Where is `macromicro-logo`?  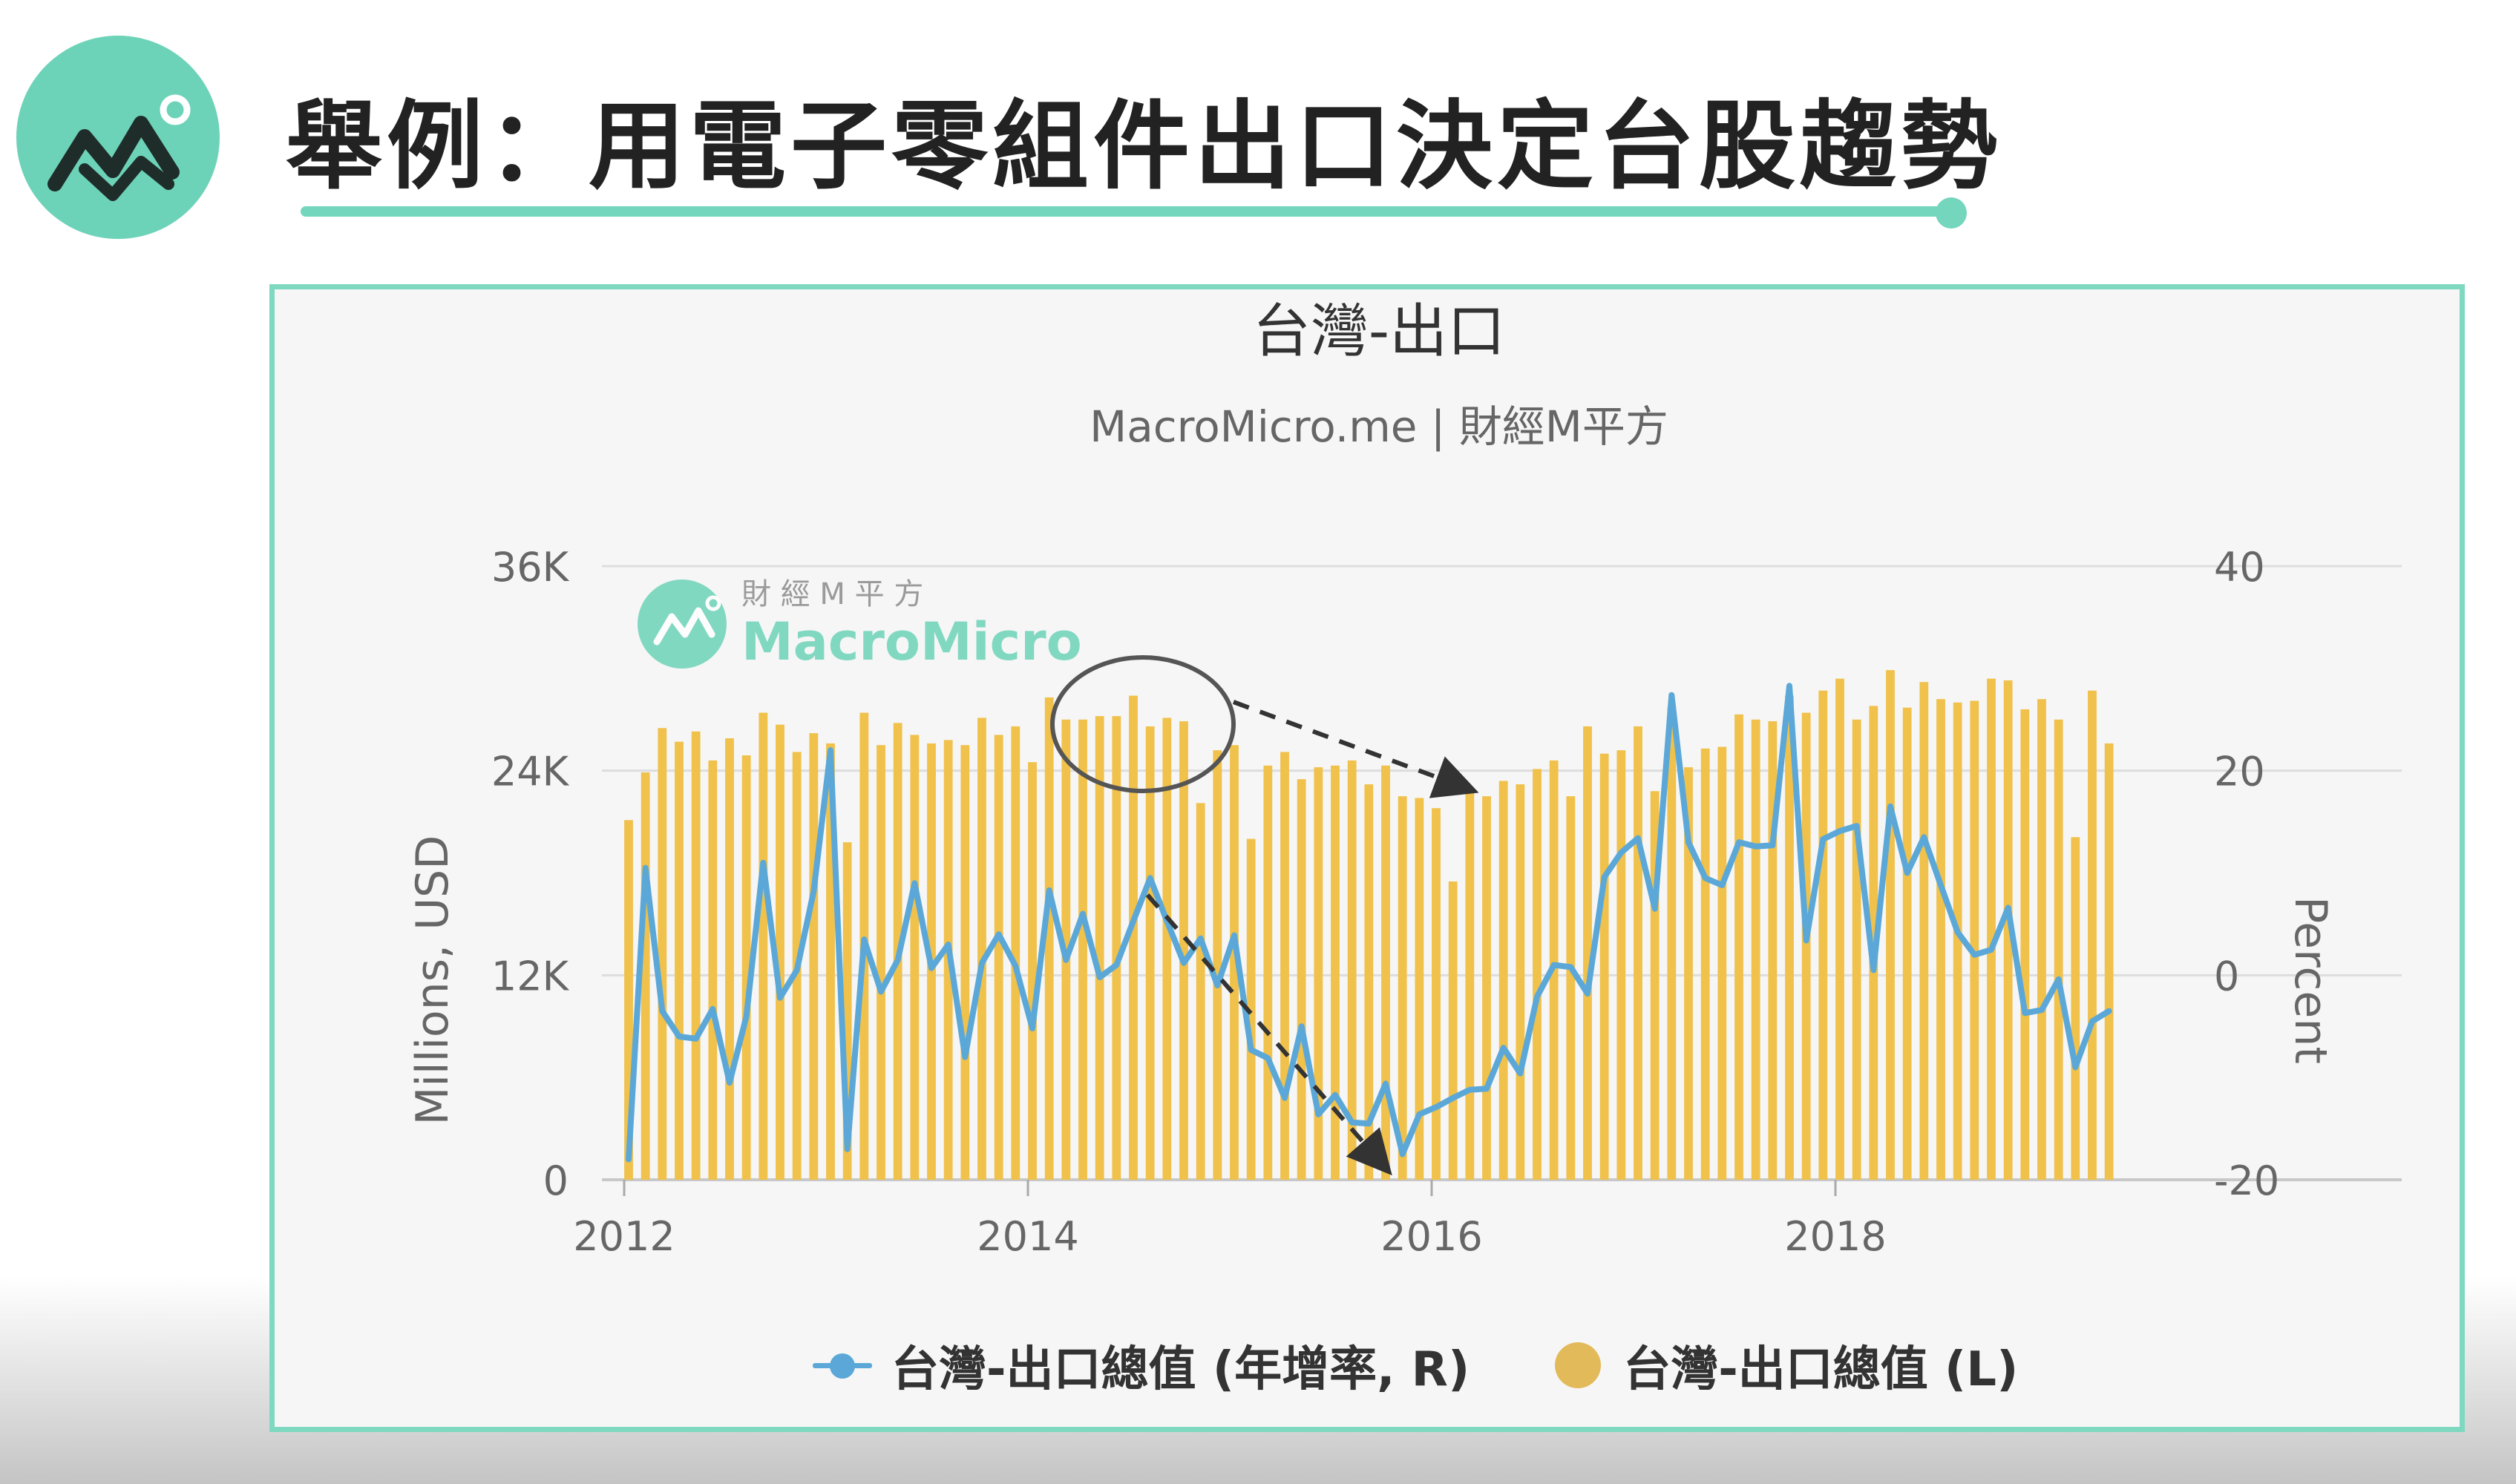
macromicro-logo is located at coordinates (118, 137).